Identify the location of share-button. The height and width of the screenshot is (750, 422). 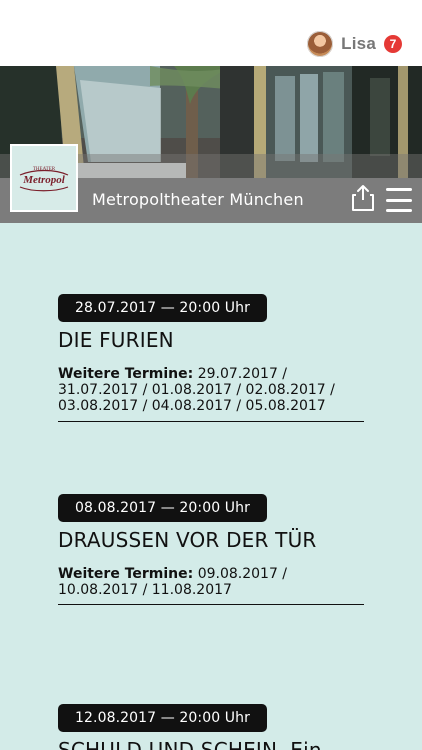
(363, 198).